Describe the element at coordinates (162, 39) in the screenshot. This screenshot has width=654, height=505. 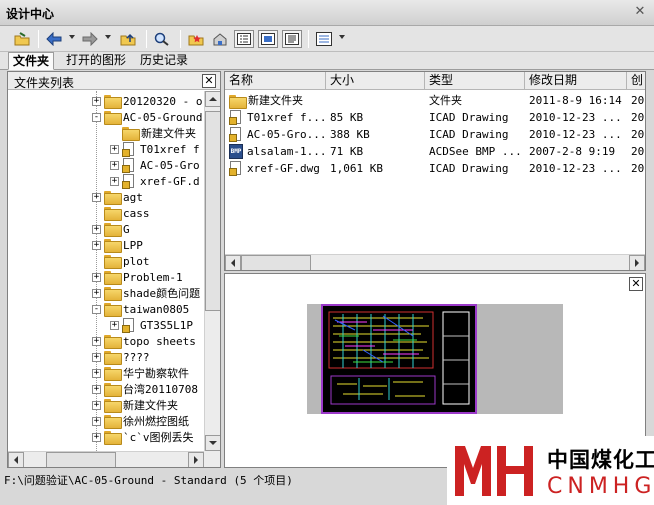
I see `search-icon` at that location.